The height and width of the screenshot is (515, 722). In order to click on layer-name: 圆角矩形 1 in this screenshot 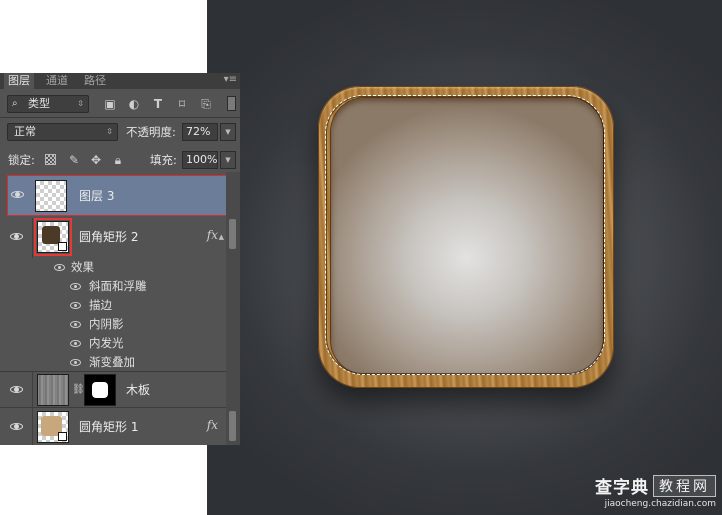, I will do `click(108, 427)`.